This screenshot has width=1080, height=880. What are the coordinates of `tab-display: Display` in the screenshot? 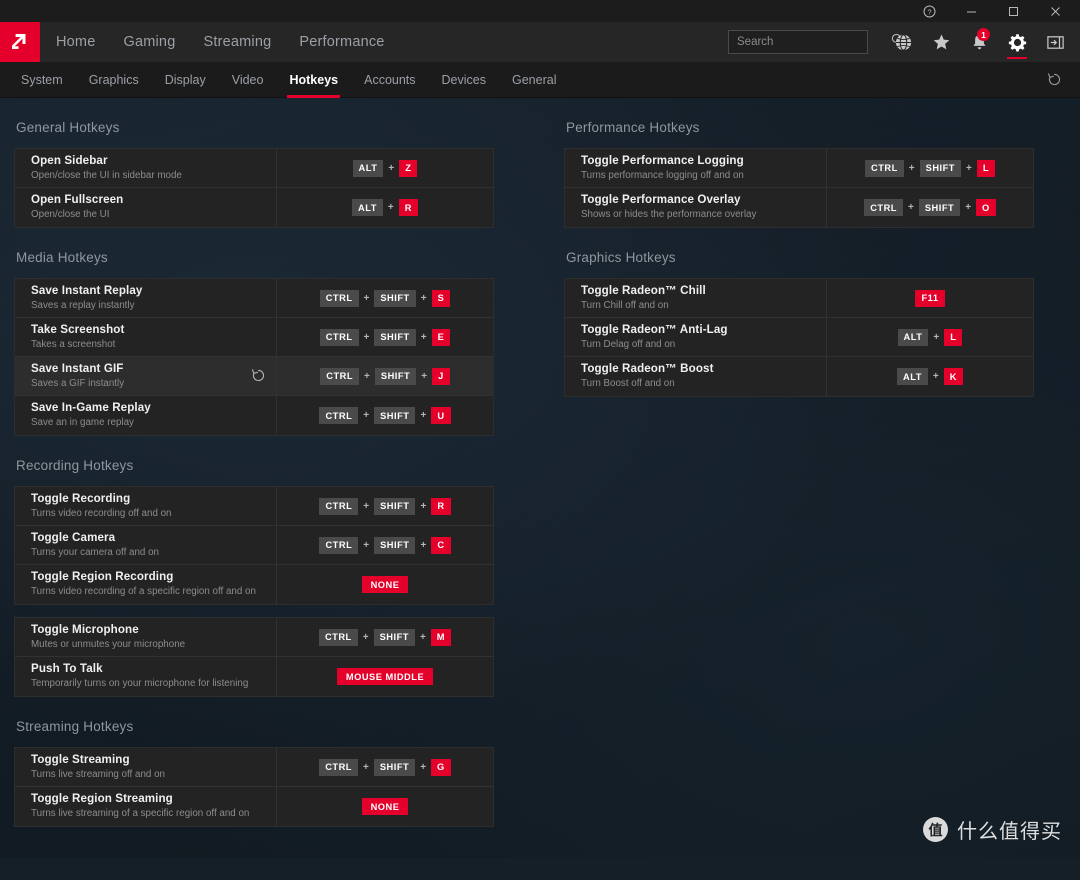 It's located at (185, 80).